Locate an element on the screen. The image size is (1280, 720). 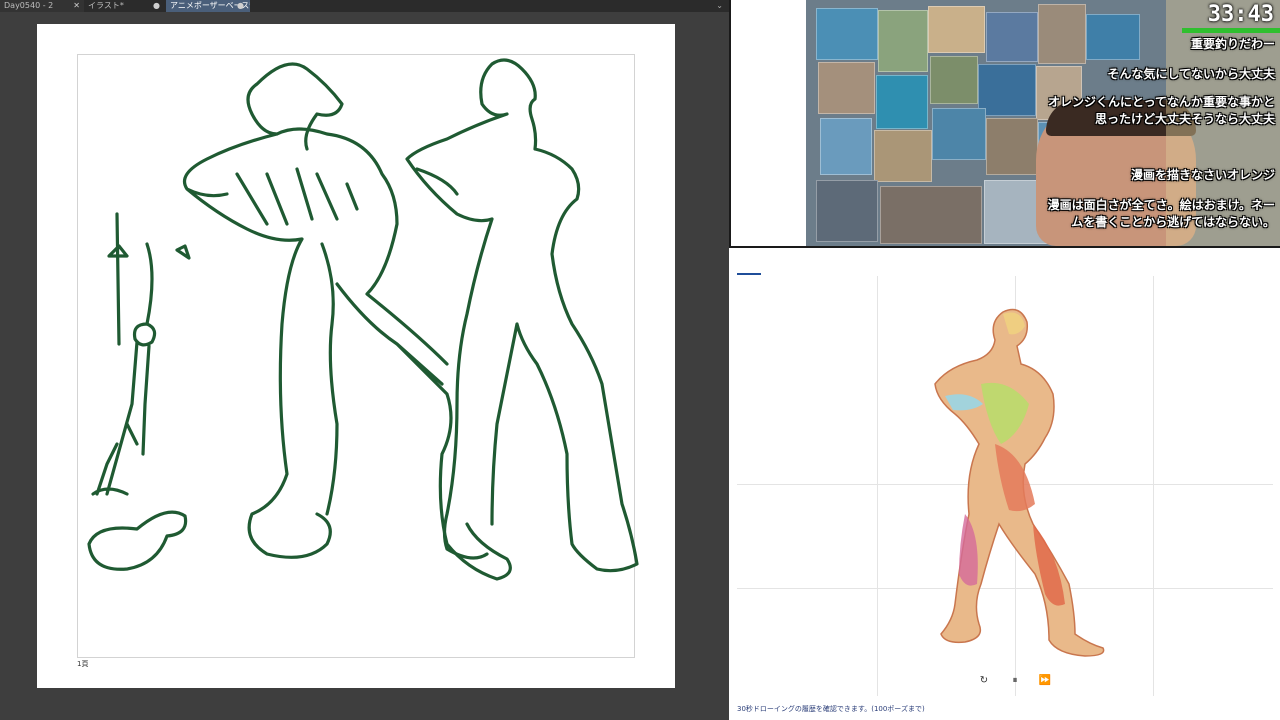
panel-gap is located at coordinates (768, 123).